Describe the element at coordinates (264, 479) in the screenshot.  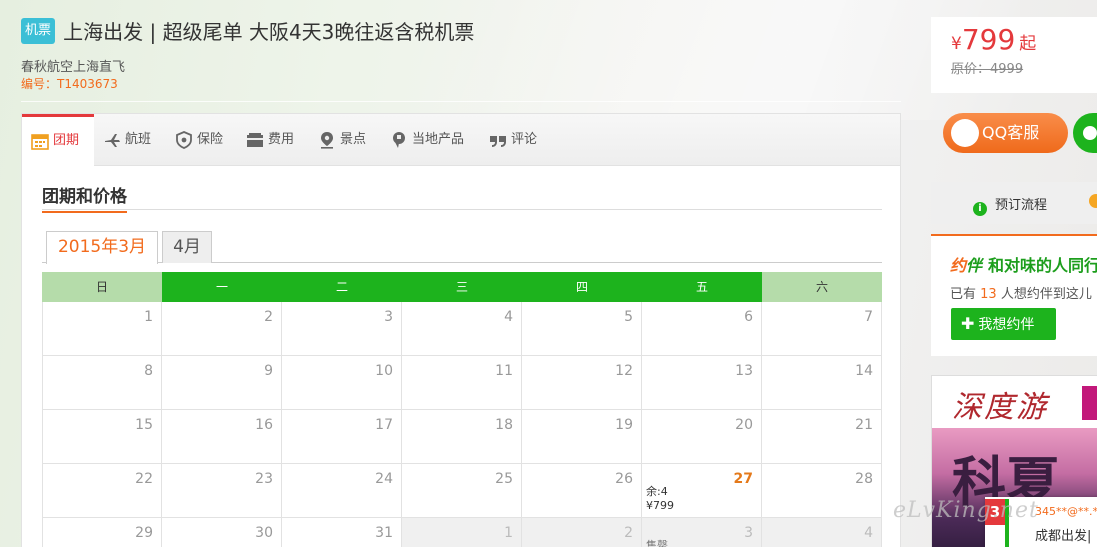
I see `day-number: 23` at that location.